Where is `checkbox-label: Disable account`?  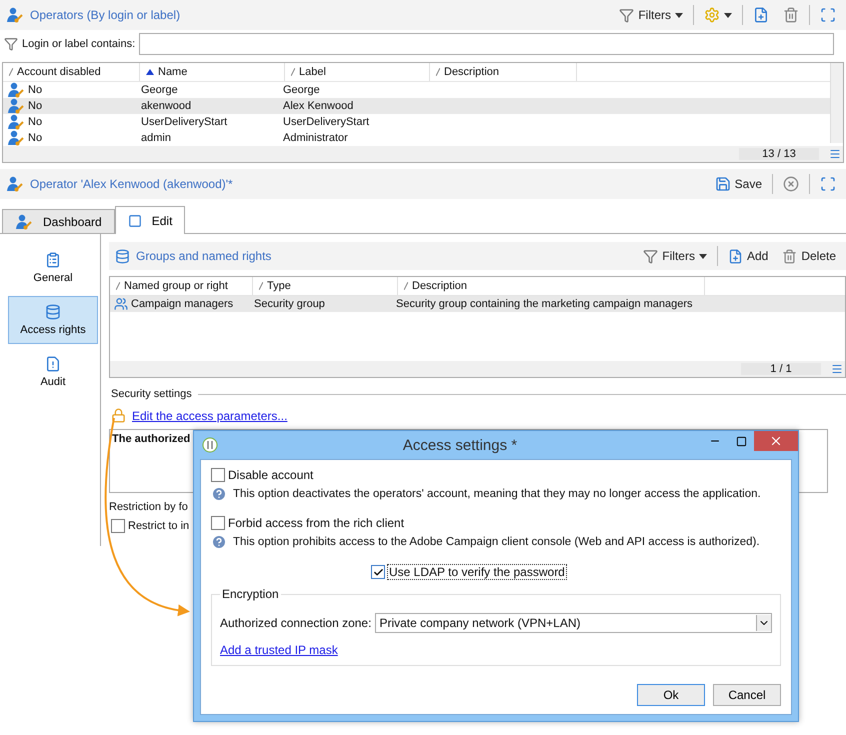 checkbox-label: Disable account is located at coordinates (271, 475).